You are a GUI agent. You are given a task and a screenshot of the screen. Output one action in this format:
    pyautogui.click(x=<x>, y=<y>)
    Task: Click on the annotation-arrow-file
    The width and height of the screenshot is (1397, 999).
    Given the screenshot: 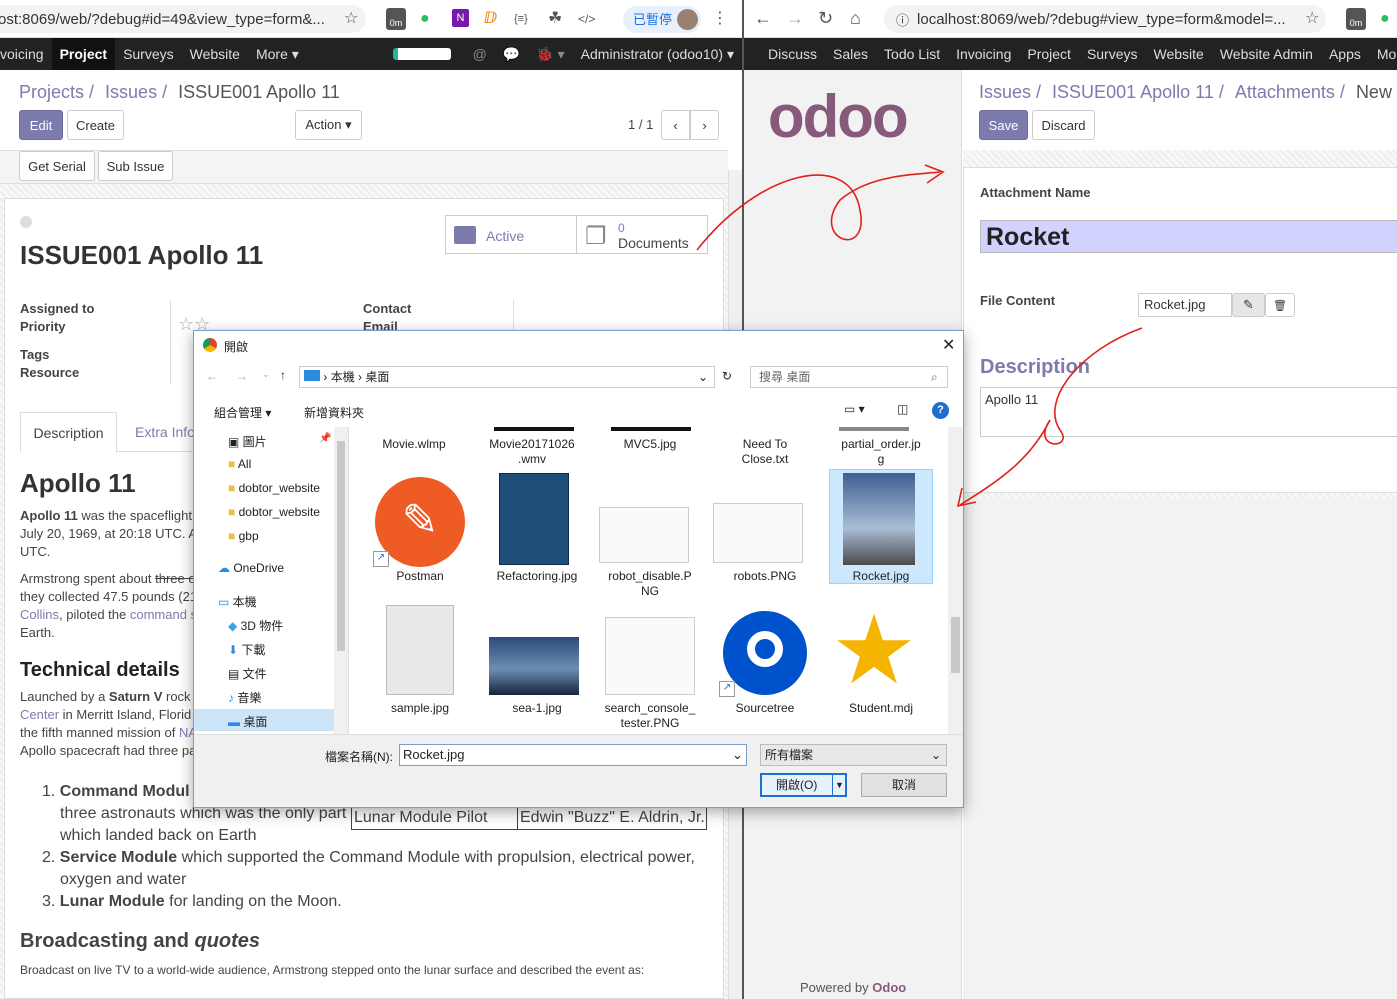 What is the action you would take?
    pyautogui.click(x=1051, y=416)
    